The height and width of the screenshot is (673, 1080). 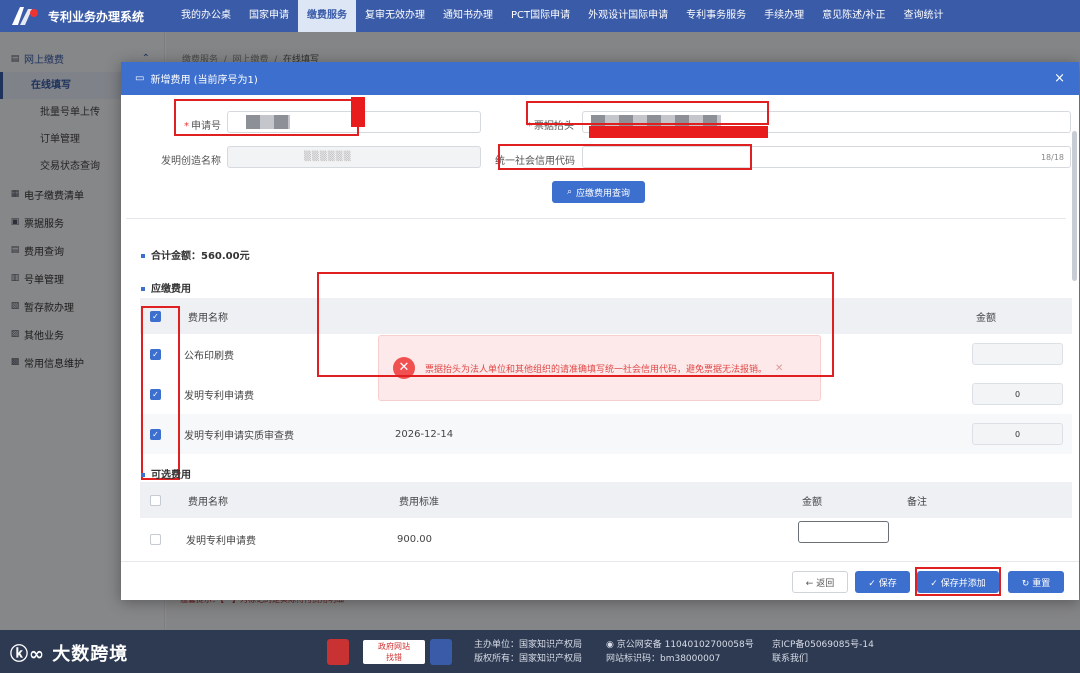 I want to click on footer-police: ◉ 京公网安备 11040102700058号网站标识码：bm38000007, so click(x=680, y=652).